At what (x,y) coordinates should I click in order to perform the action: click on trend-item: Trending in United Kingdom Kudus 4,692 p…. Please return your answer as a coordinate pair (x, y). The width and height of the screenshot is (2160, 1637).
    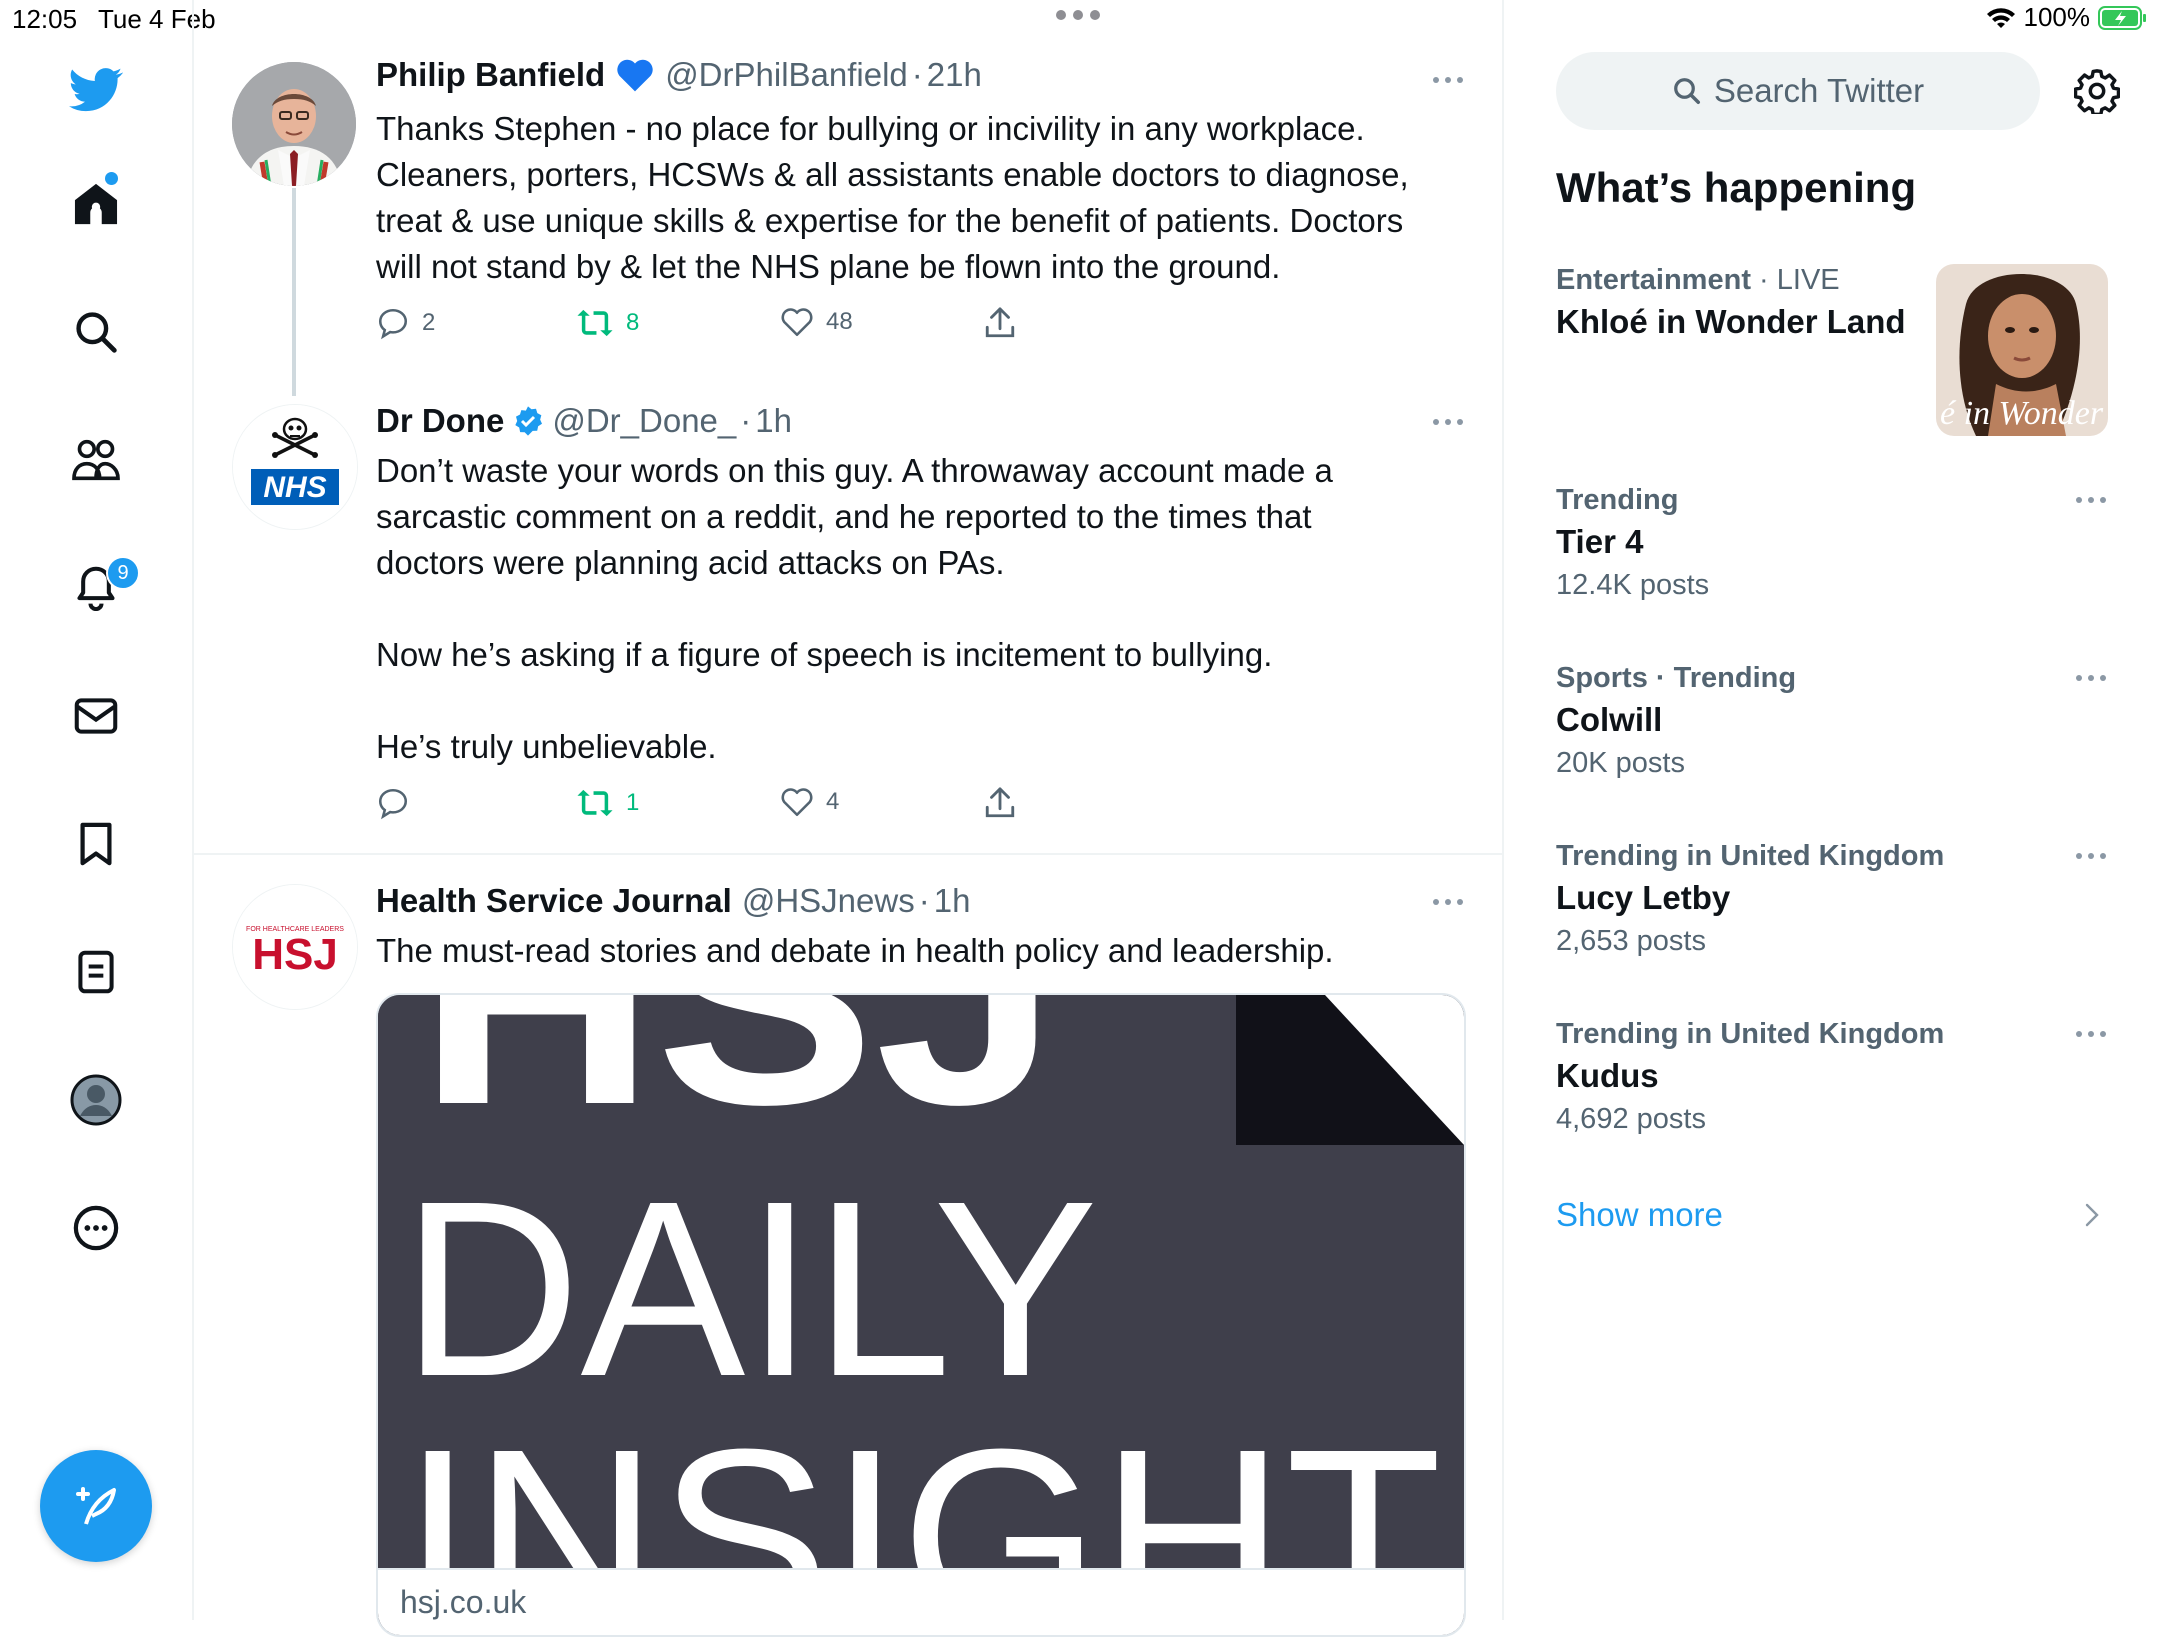
    Looking at the image, I should click on (1750, 1077).